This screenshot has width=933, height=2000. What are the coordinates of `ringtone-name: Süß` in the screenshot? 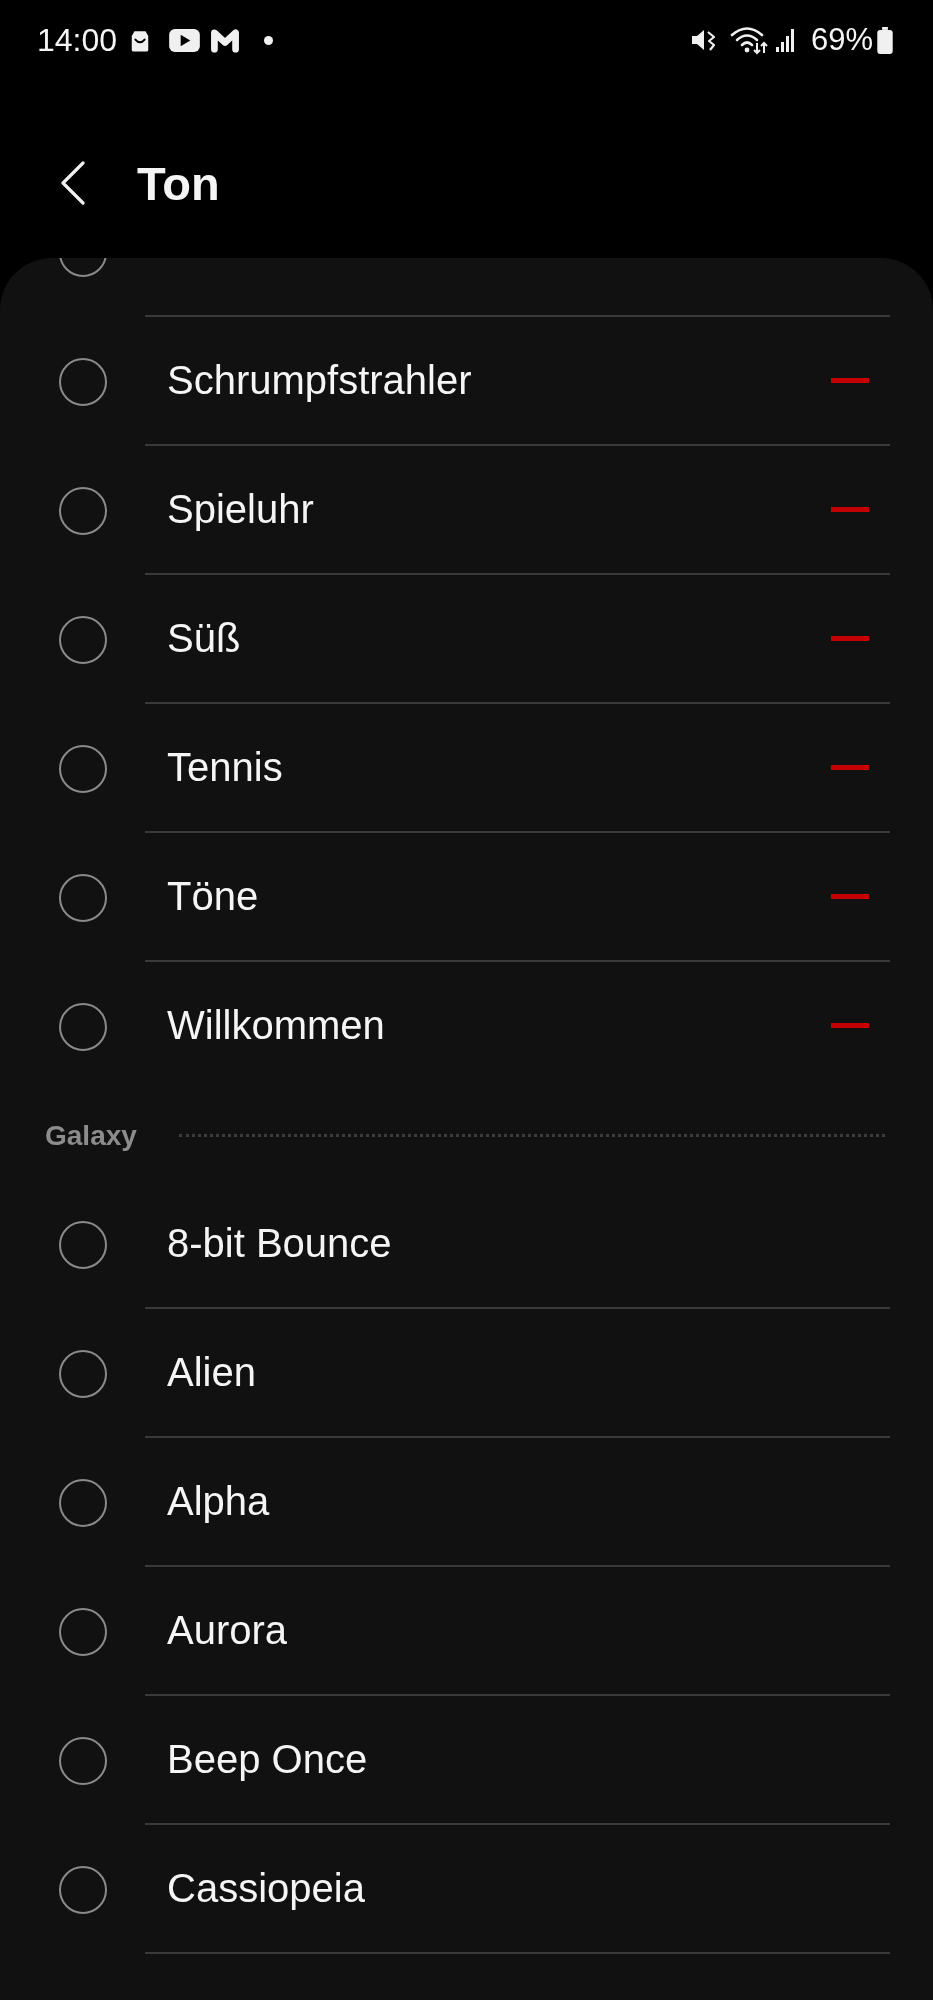 It's located at (204, 638).